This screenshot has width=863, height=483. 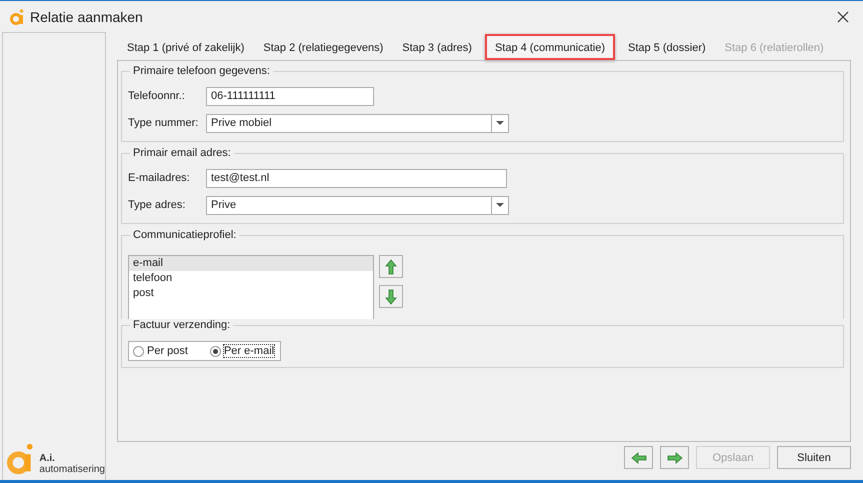 I want to click on list-item: e-mail, so click(x=251, y=263).